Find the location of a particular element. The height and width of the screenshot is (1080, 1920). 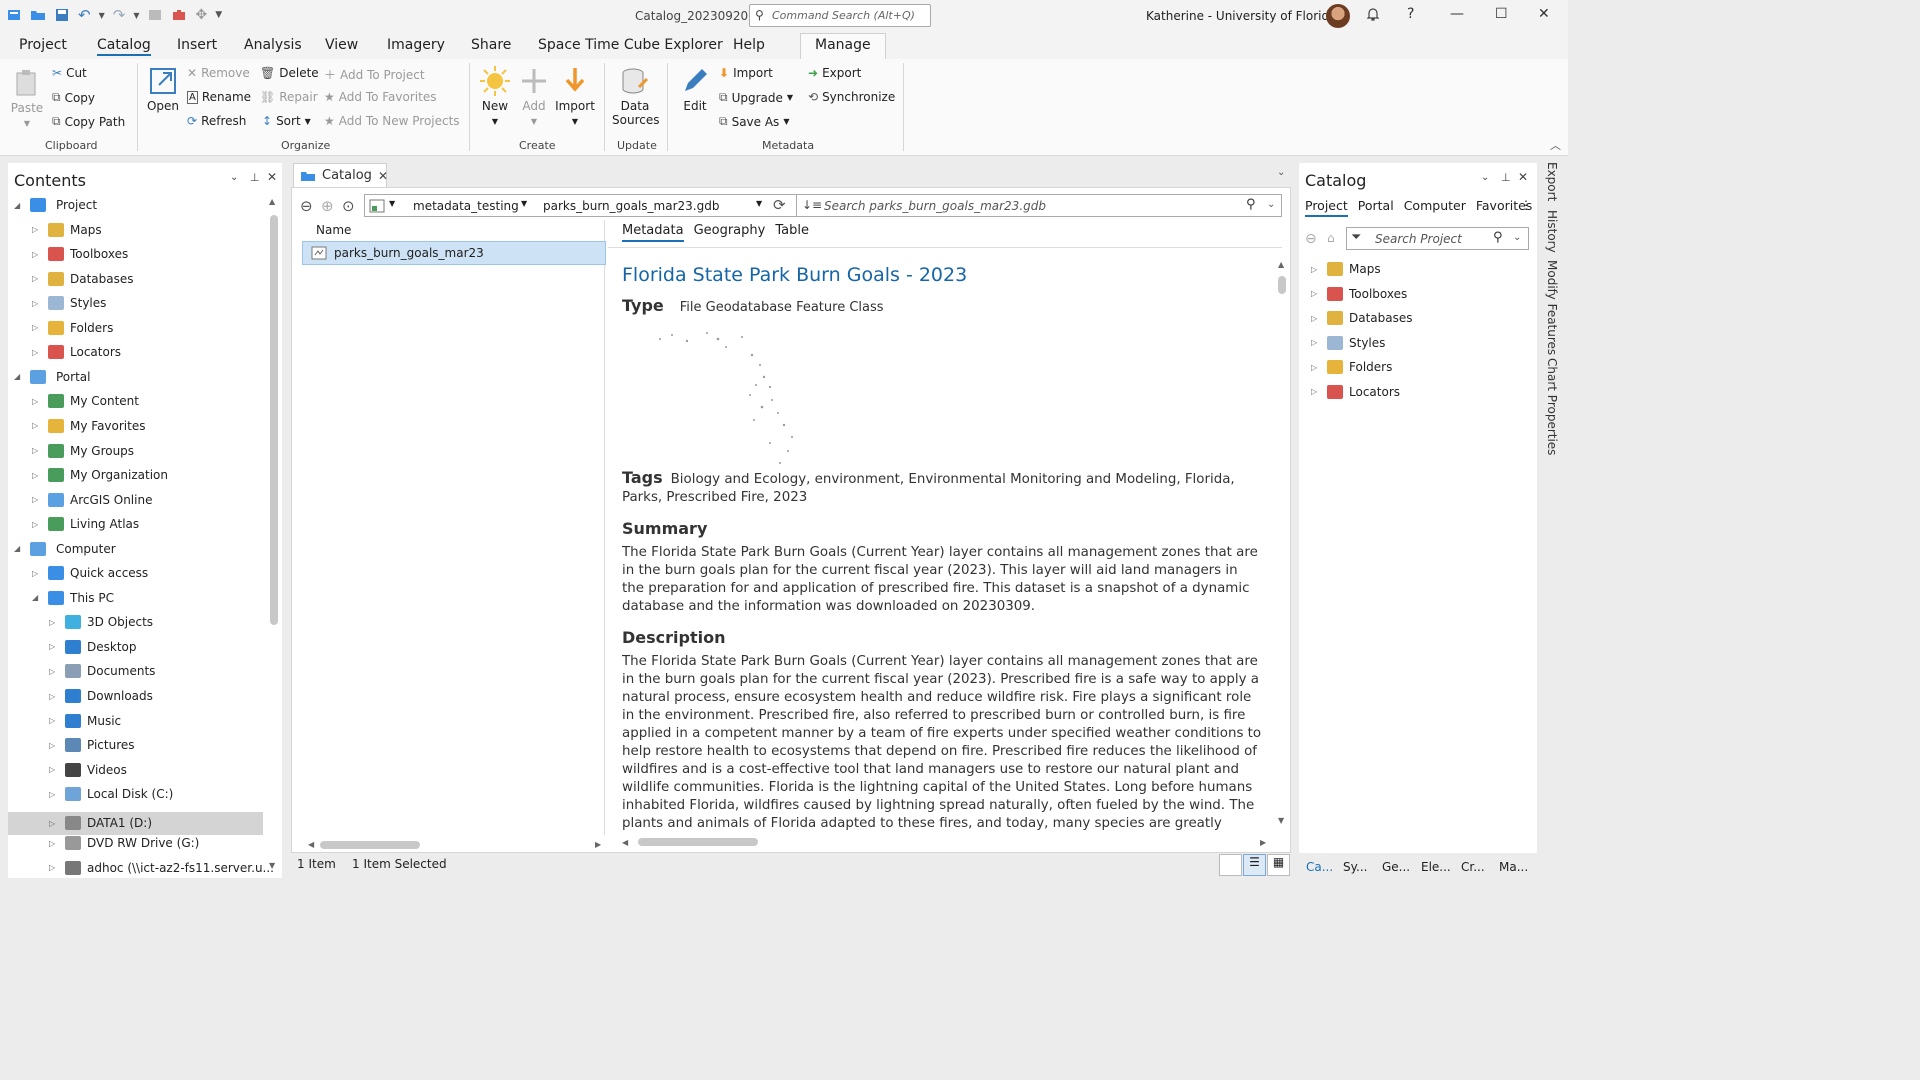

tree-item: ▷ Quick access is located at coordinates (90, 573).